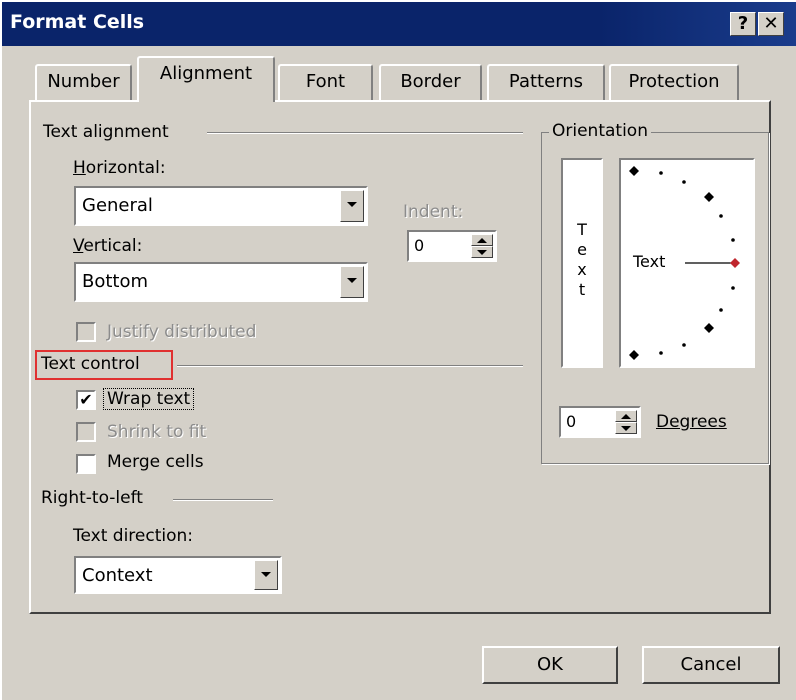 This screenshot has width=796, height=700. I want to click on text-alignment-divider, so click(365, 133).